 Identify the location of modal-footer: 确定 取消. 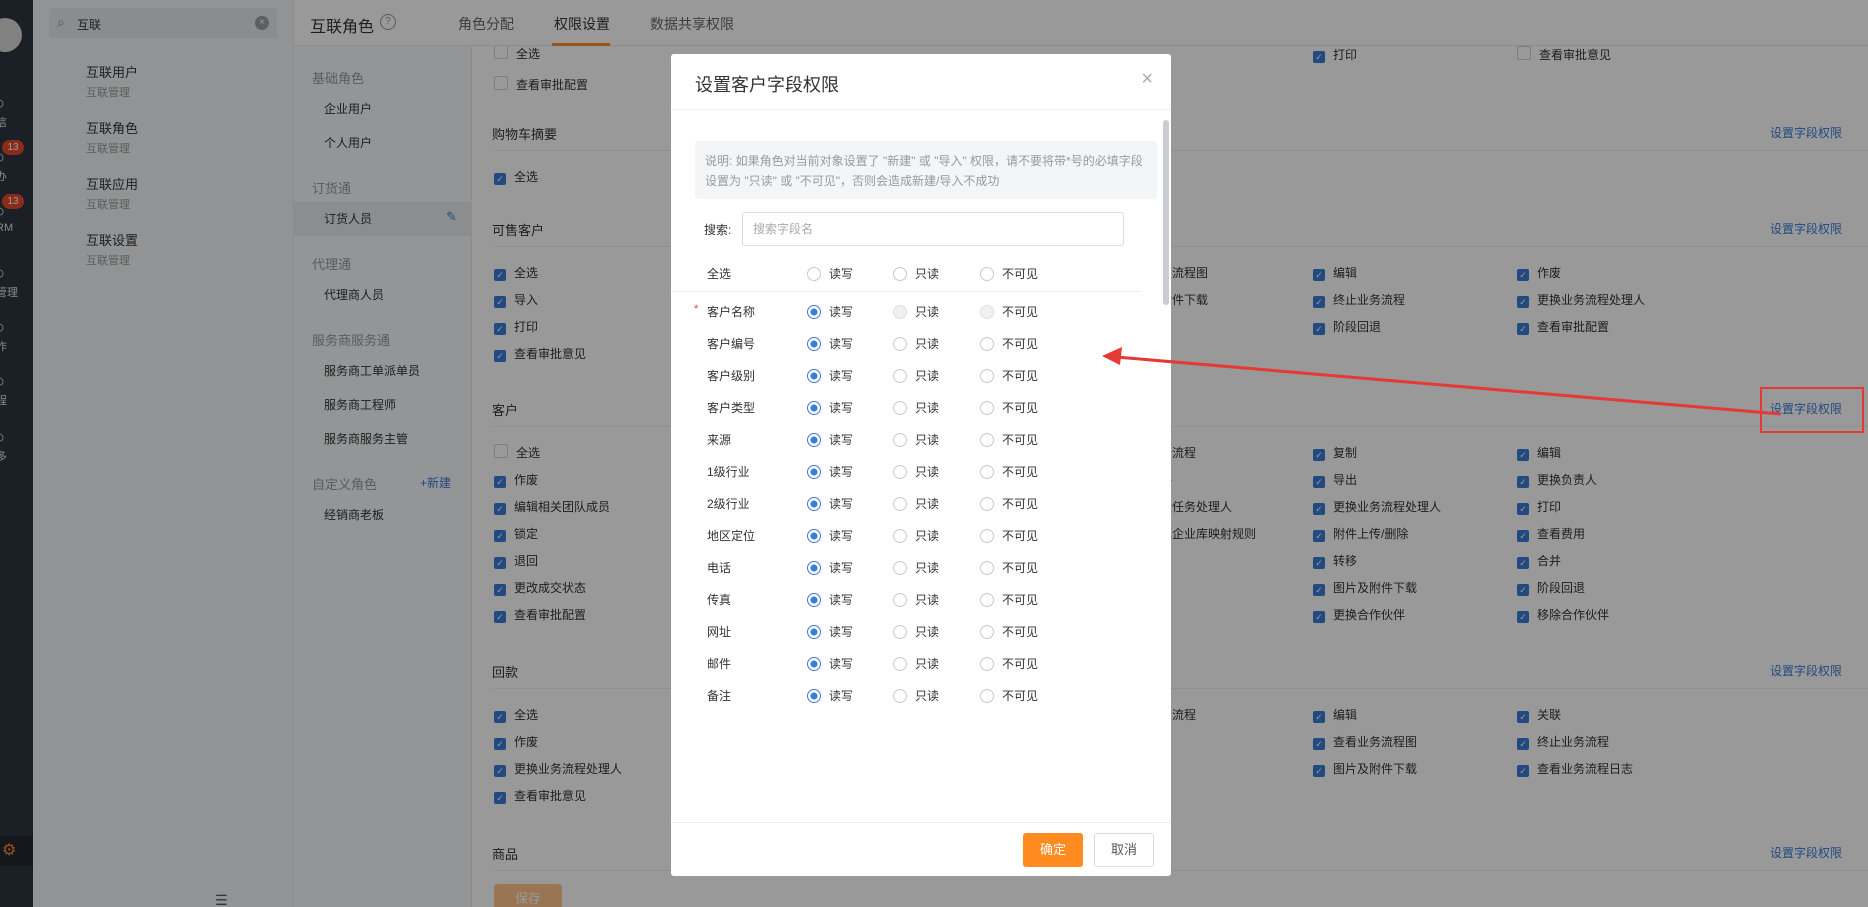
(921, 849).